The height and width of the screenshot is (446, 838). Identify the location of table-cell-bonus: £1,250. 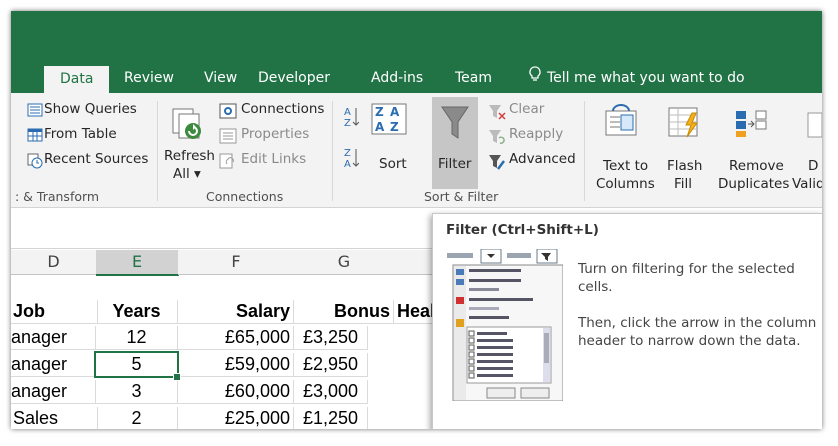
(331, 418).